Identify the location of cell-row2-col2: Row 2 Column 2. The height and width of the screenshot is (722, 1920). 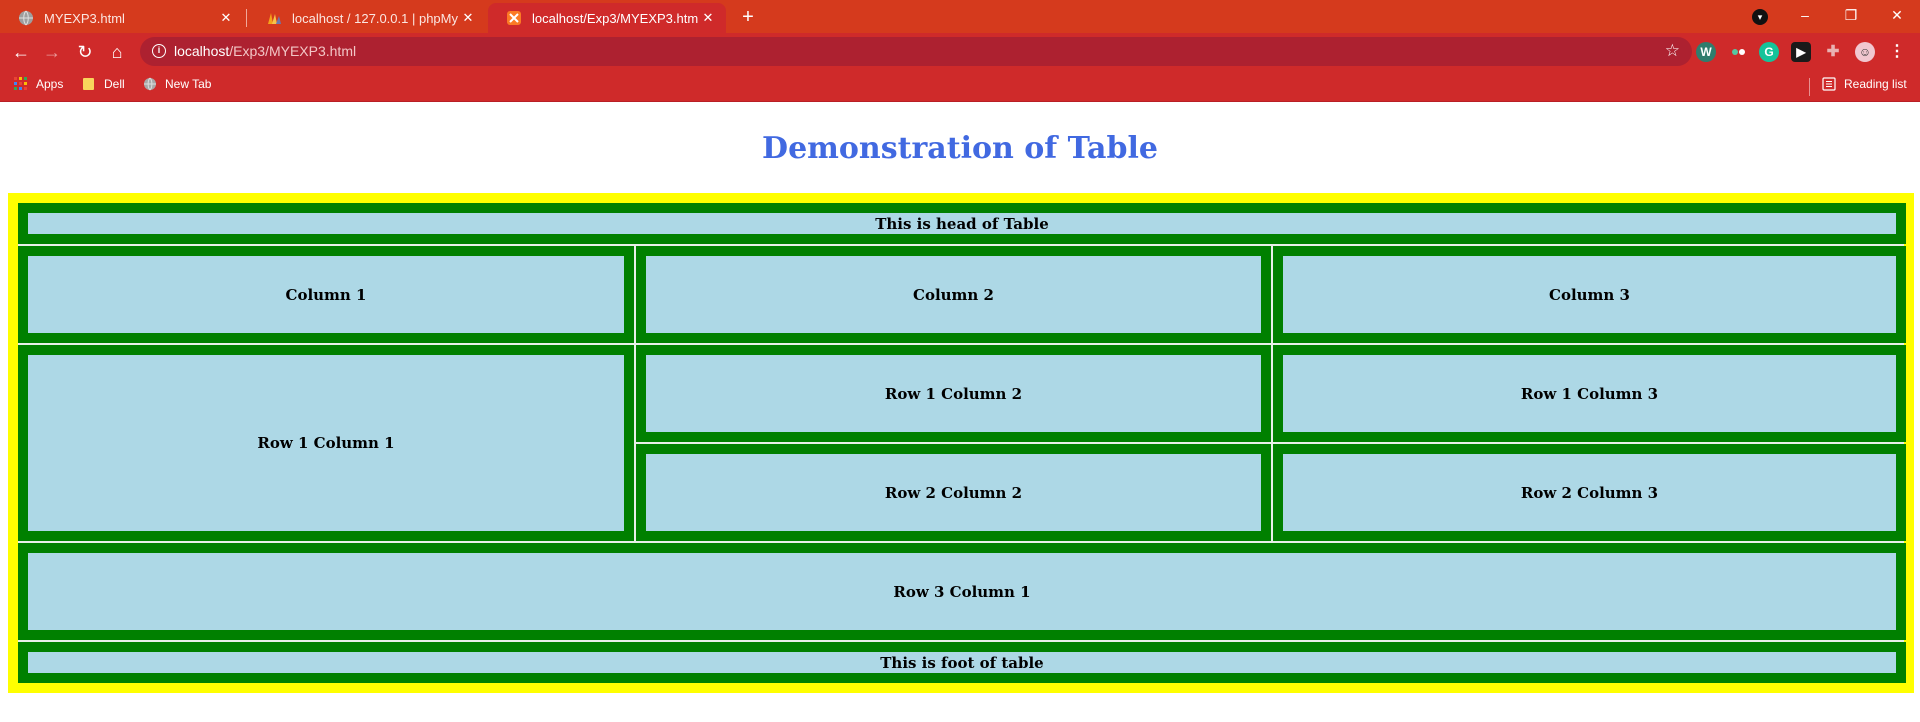
(953, 492).